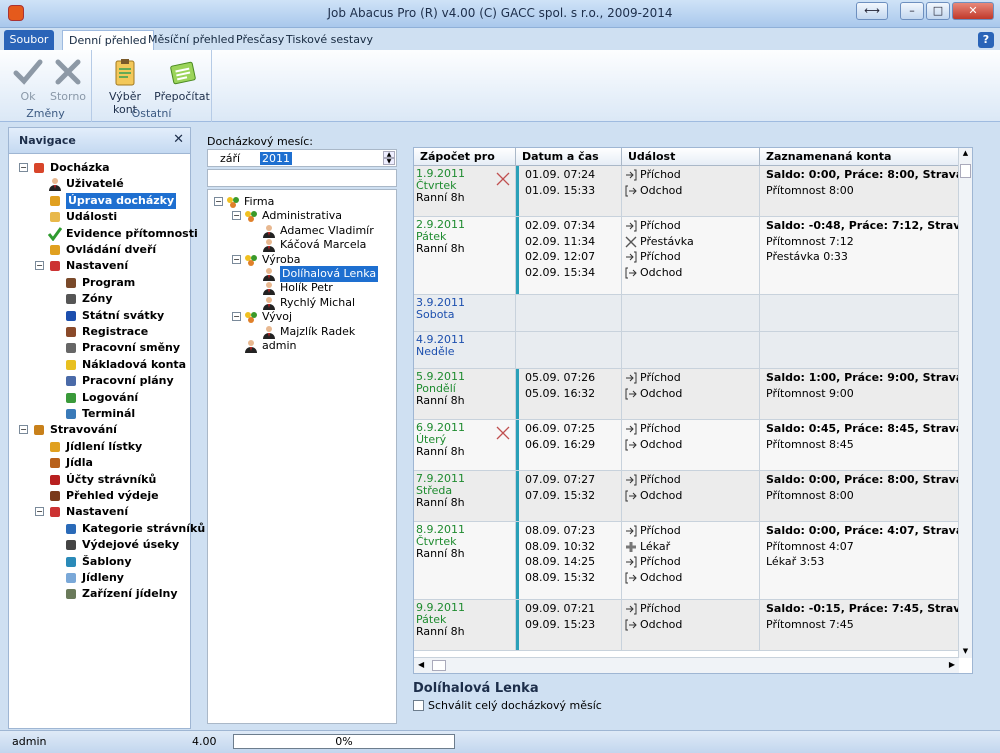 This screenshot has height=753, width=1000. Describe the element at coordinates (965, 652) in the screenshot. I see `scroll-down-icon: ▼` at that location.